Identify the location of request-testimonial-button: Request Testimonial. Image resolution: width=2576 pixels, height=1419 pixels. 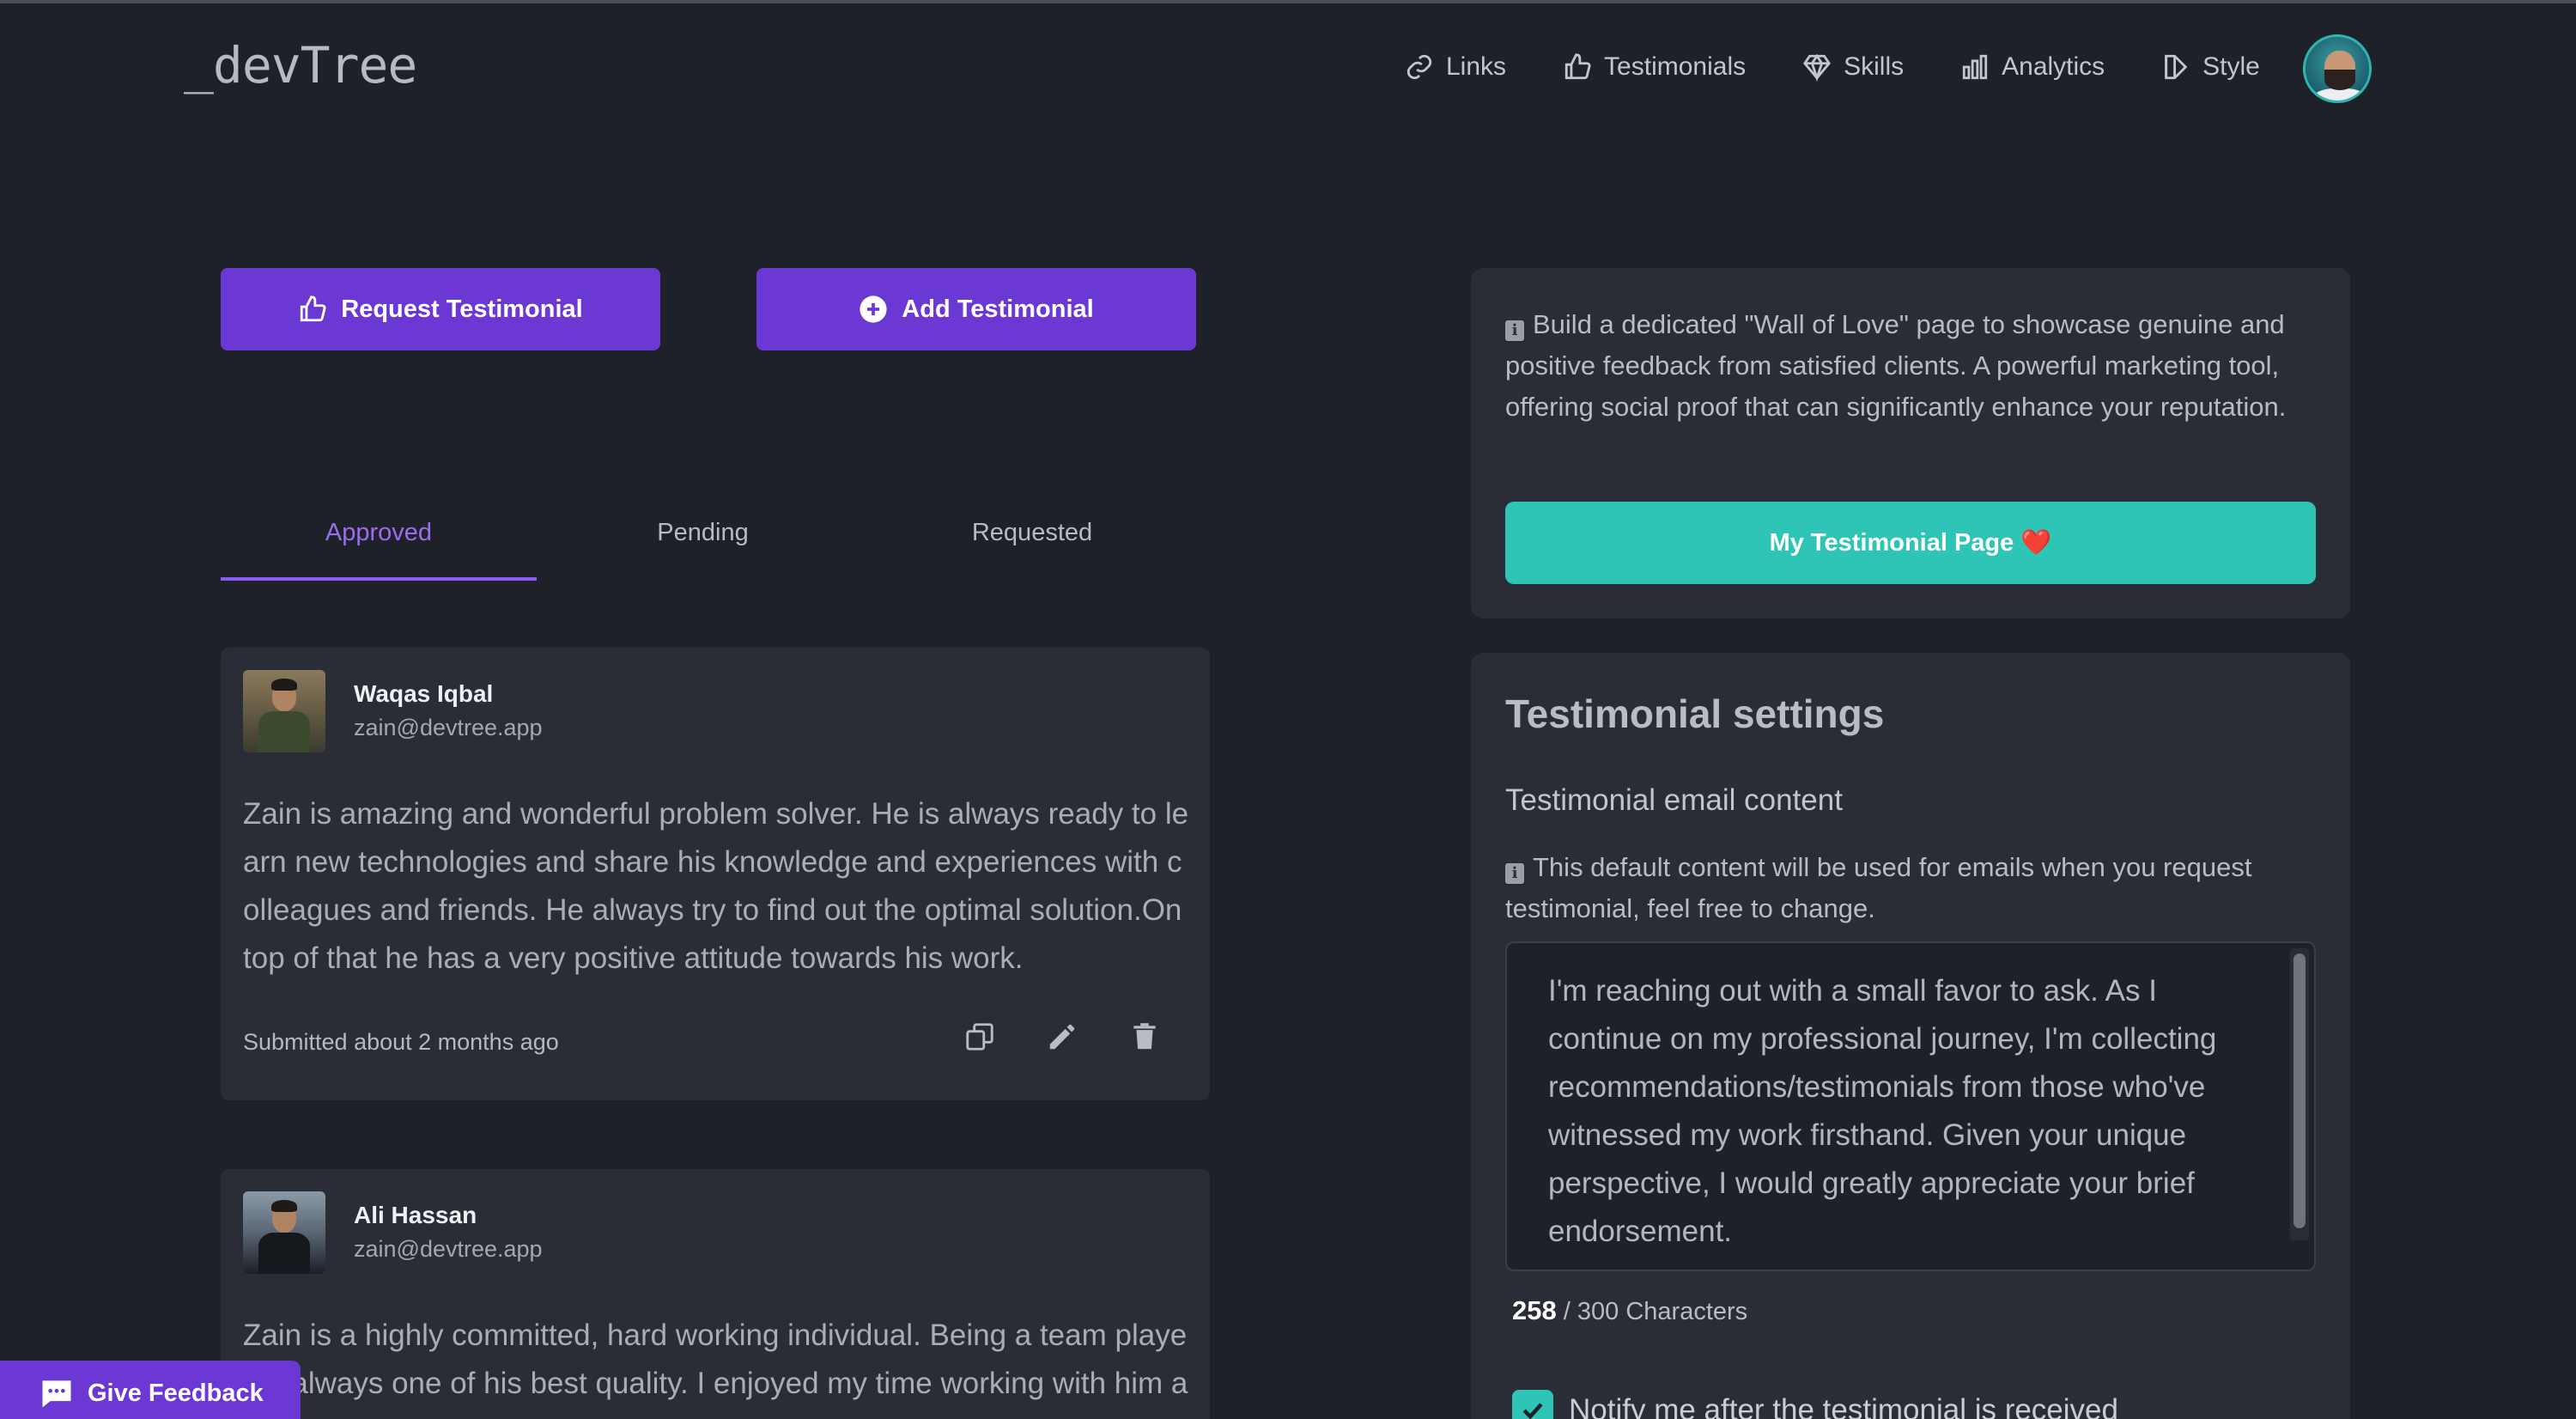
(441, 309).